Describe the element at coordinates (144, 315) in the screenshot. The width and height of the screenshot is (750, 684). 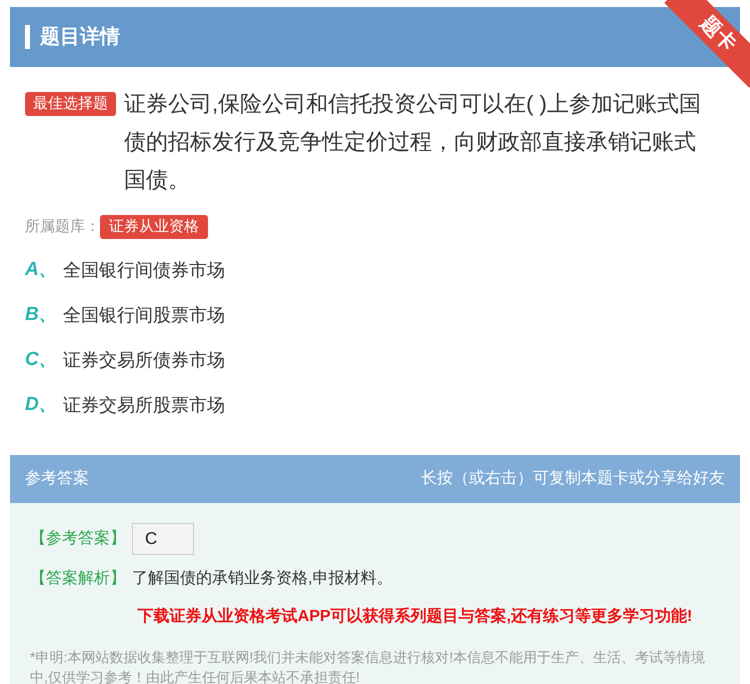
I see `option-text: 全国银行间股票市场` at that location.